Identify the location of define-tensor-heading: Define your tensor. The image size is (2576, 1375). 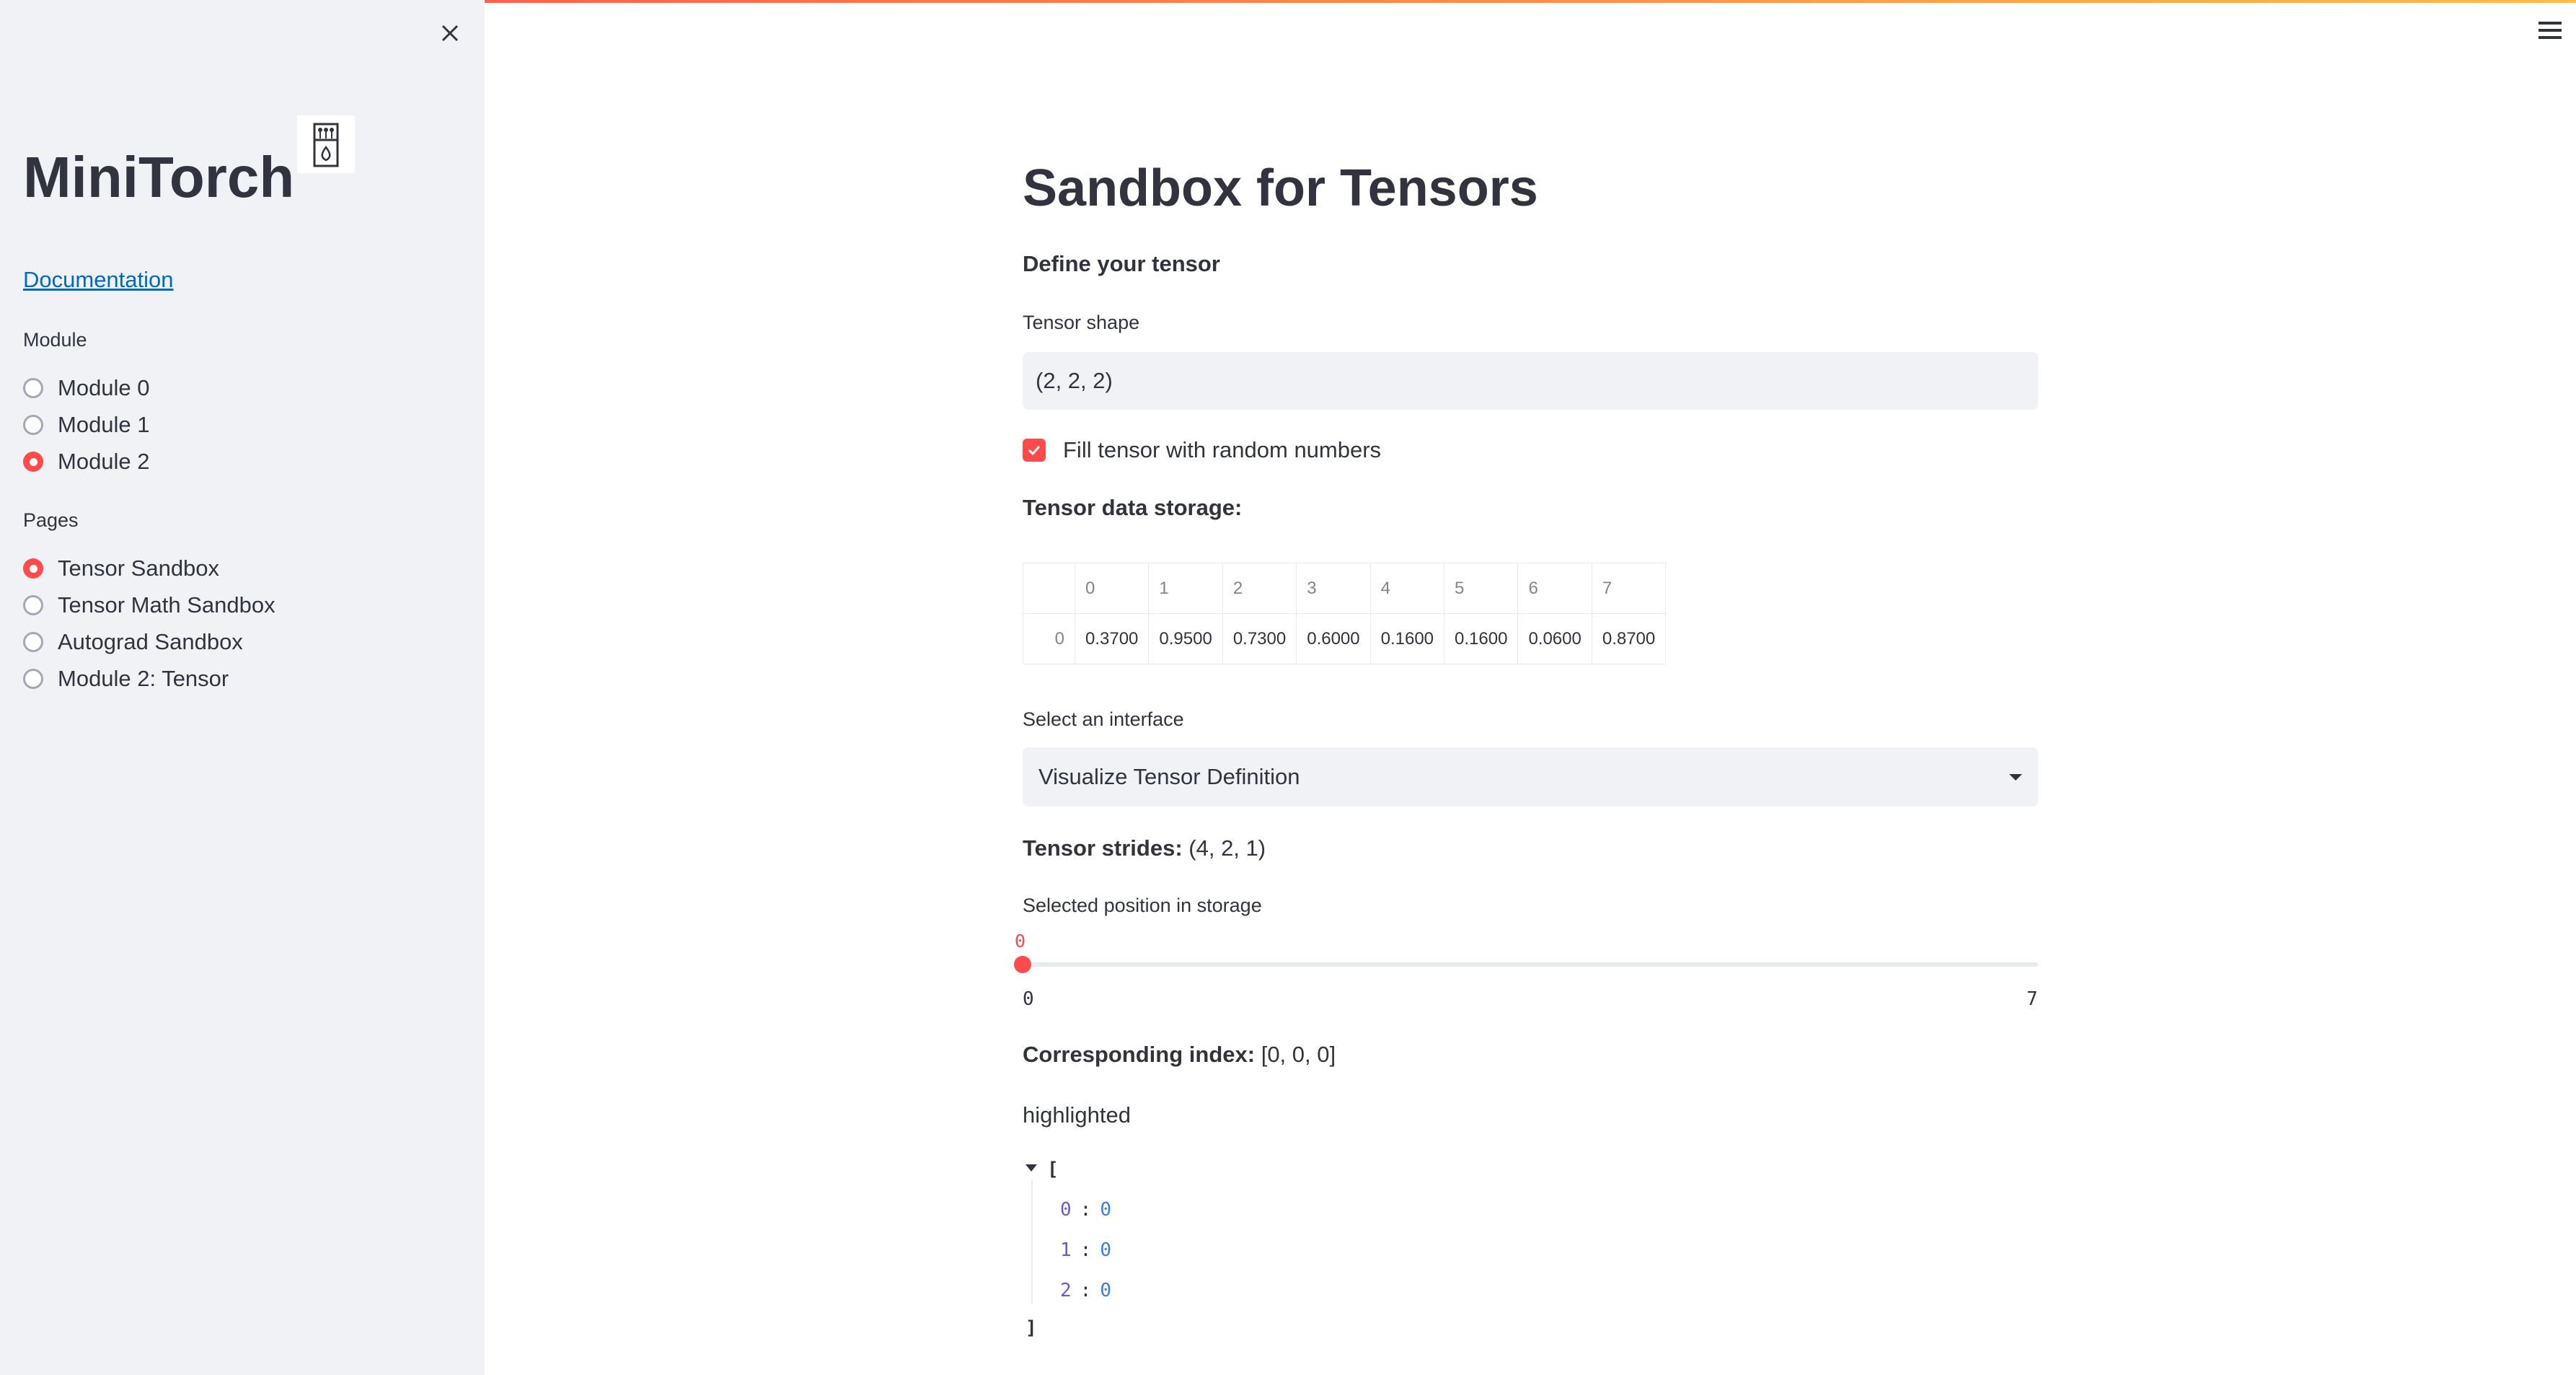
(1121, 263).